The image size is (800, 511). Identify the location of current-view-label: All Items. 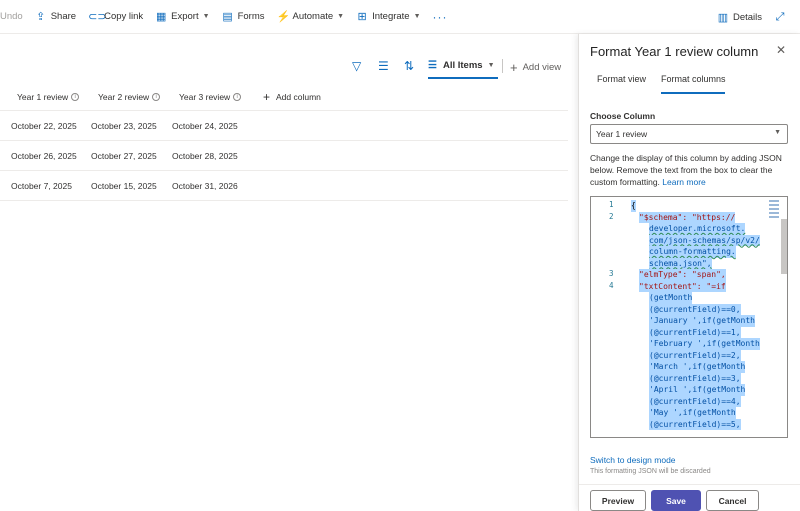
(462, 65).